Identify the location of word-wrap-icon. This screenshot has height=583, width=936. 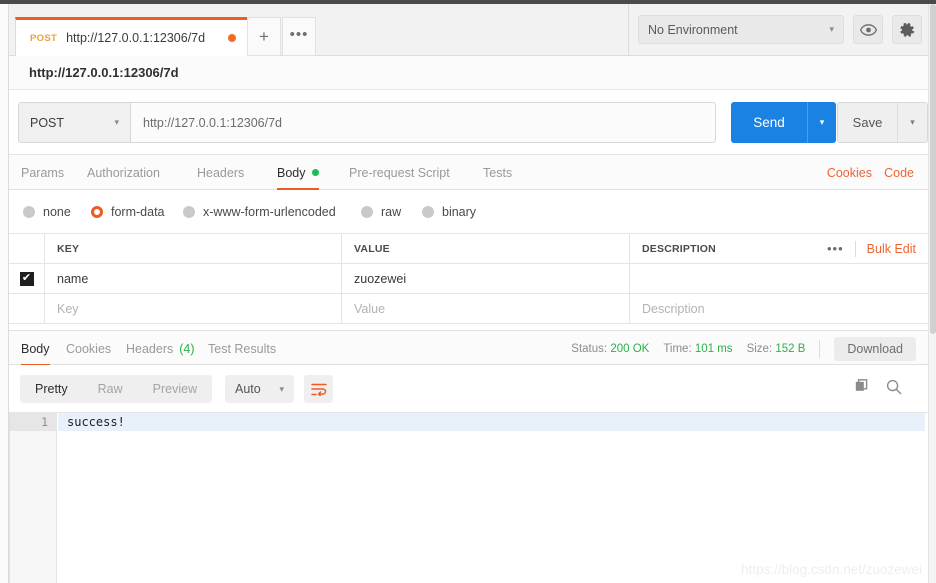
(318, 389).